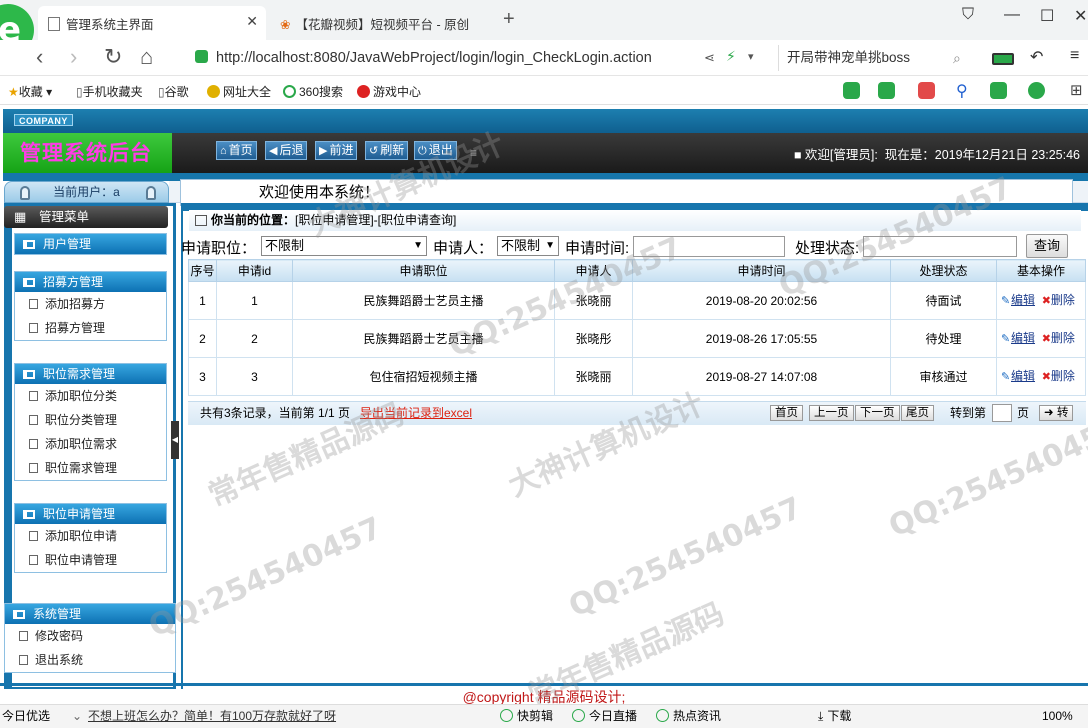 Image resolution: width=1088 pixels, height=728 pixels. Describe the element at coordinates (435, 150) in the screenshot. I see `logout-nav-button: ⏻ 退出` at that location.